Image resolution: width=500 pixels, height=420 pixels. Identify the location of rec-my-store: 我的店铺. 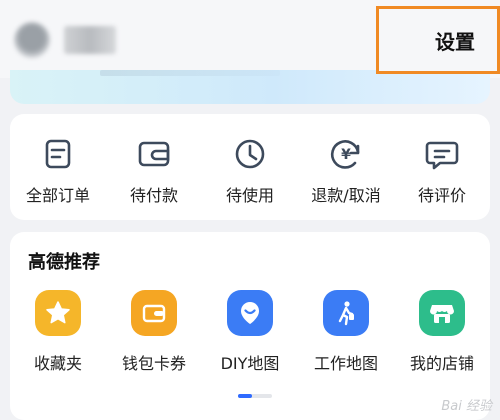
(442, 332).